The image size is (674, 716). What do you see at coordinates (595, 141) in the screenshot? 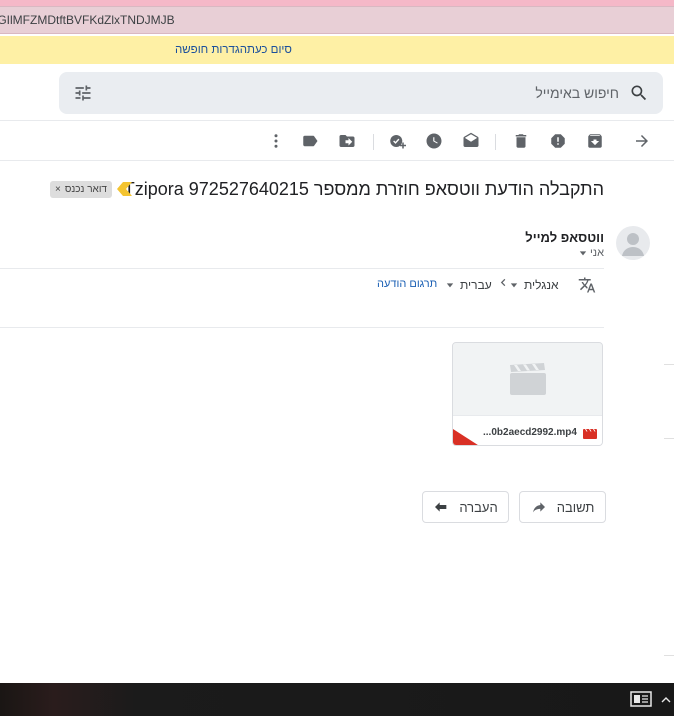
I see `archive-icon` at bounding box center [595, 141].